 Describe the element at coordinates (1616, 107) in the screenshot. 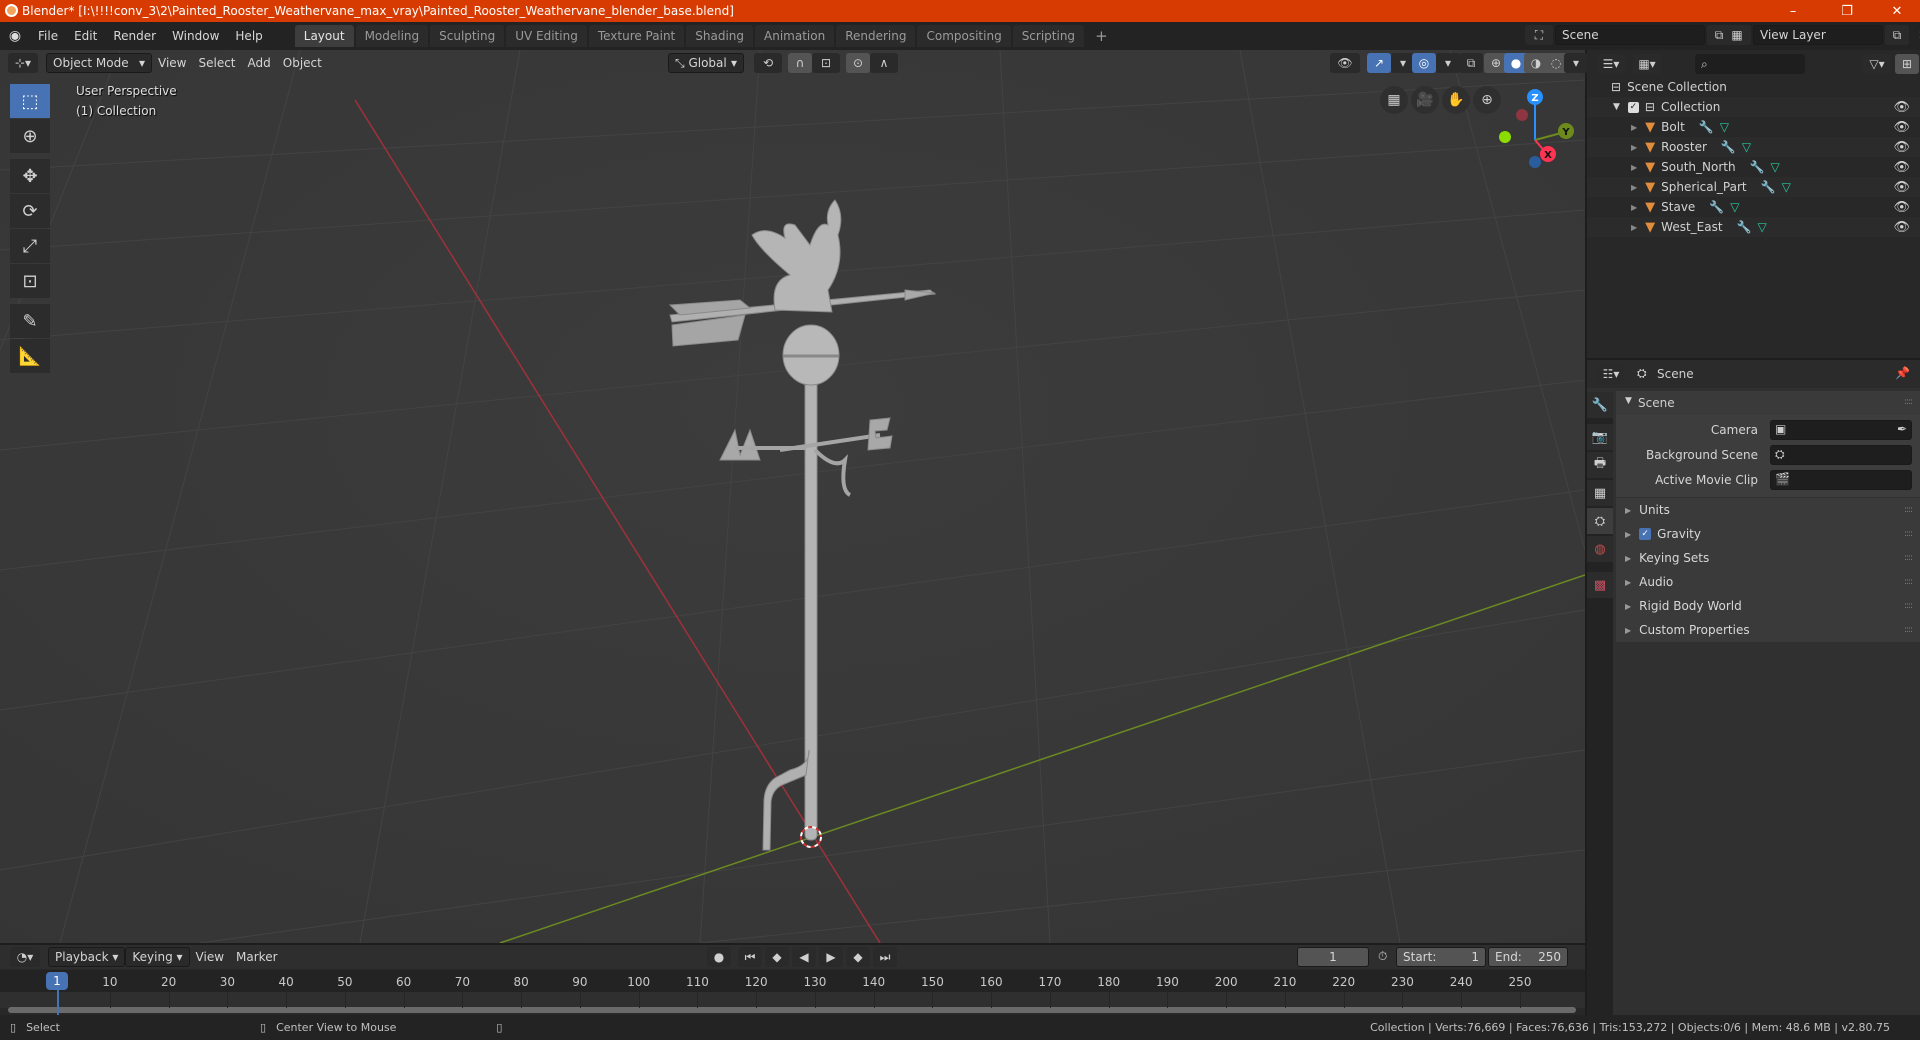

I see `expand-arrow-icon: ▼` at that location.